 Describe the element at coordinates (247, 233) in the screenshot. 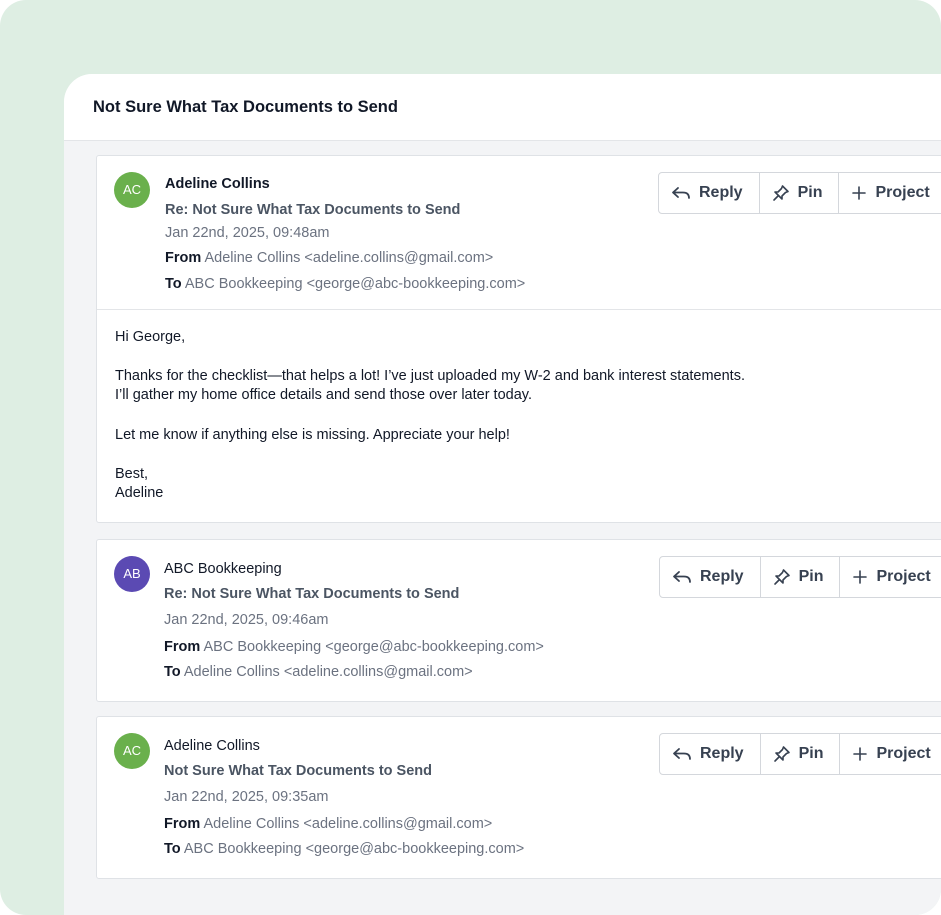

I see `message-date: Jan 22nd, 2025, 09:48am` at that location.